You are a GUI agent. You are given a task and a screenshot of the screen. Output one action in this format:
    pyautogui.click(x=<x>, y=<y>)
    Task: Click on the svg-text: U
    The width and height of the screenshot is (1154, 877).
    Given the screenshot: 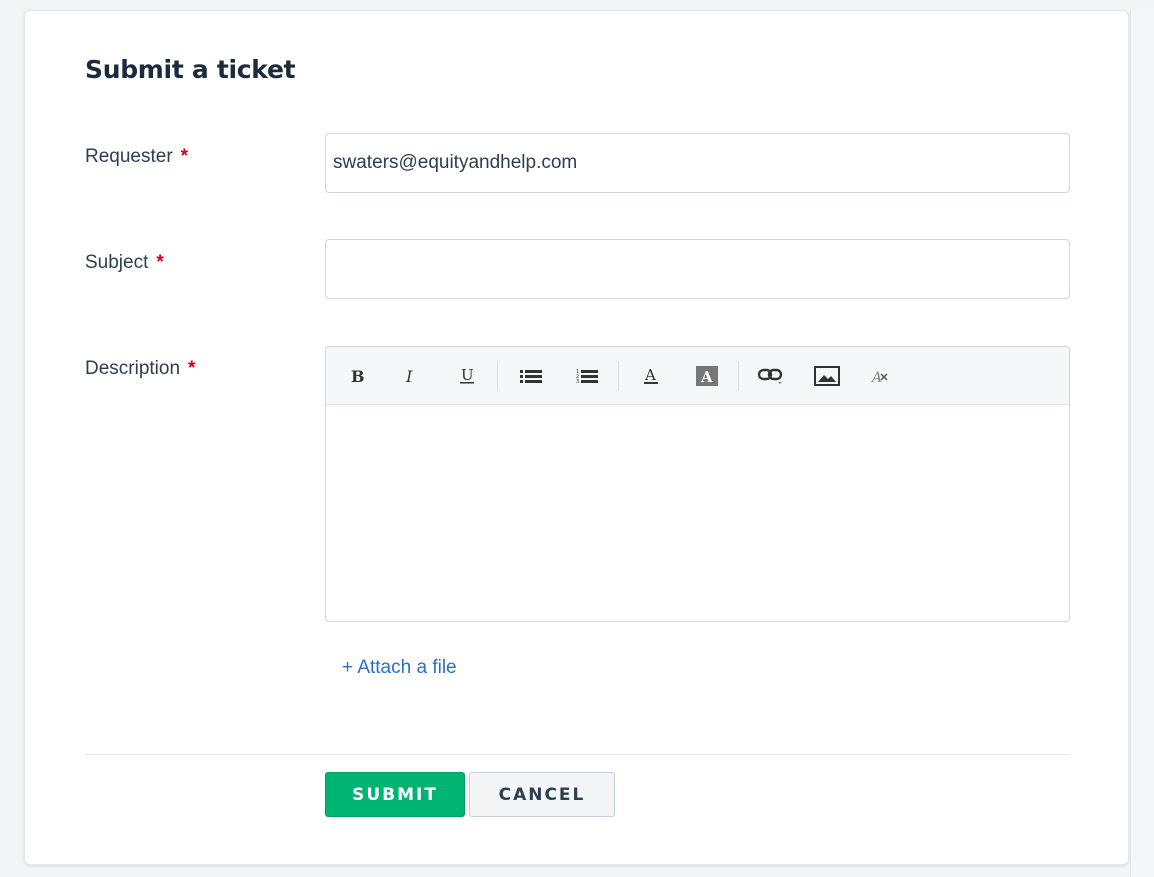 What is the action you would take?
    pyautogui.click(x=467, y=375)
    